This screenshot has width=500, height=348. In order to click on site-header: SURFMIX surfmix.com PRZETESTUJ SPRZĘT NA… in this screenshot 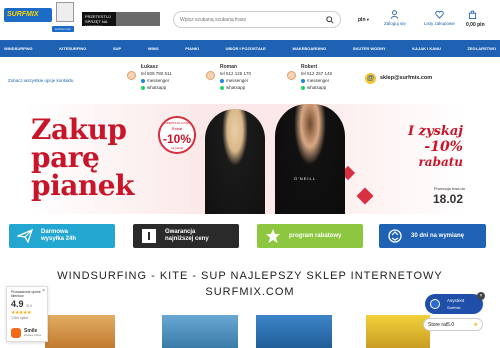, I will do `click(250, 20)`.